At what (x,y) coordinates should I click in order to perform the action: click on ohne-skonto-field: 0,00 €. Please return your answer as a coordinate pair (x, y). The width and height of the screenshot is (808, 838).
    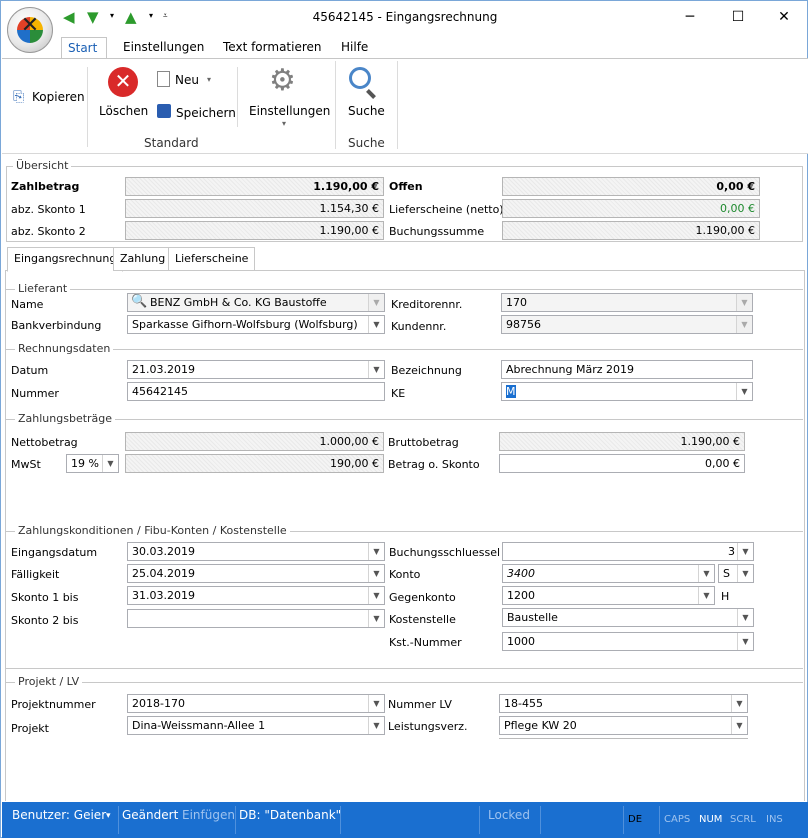
    Looking at the image, I should click on (622, 463).